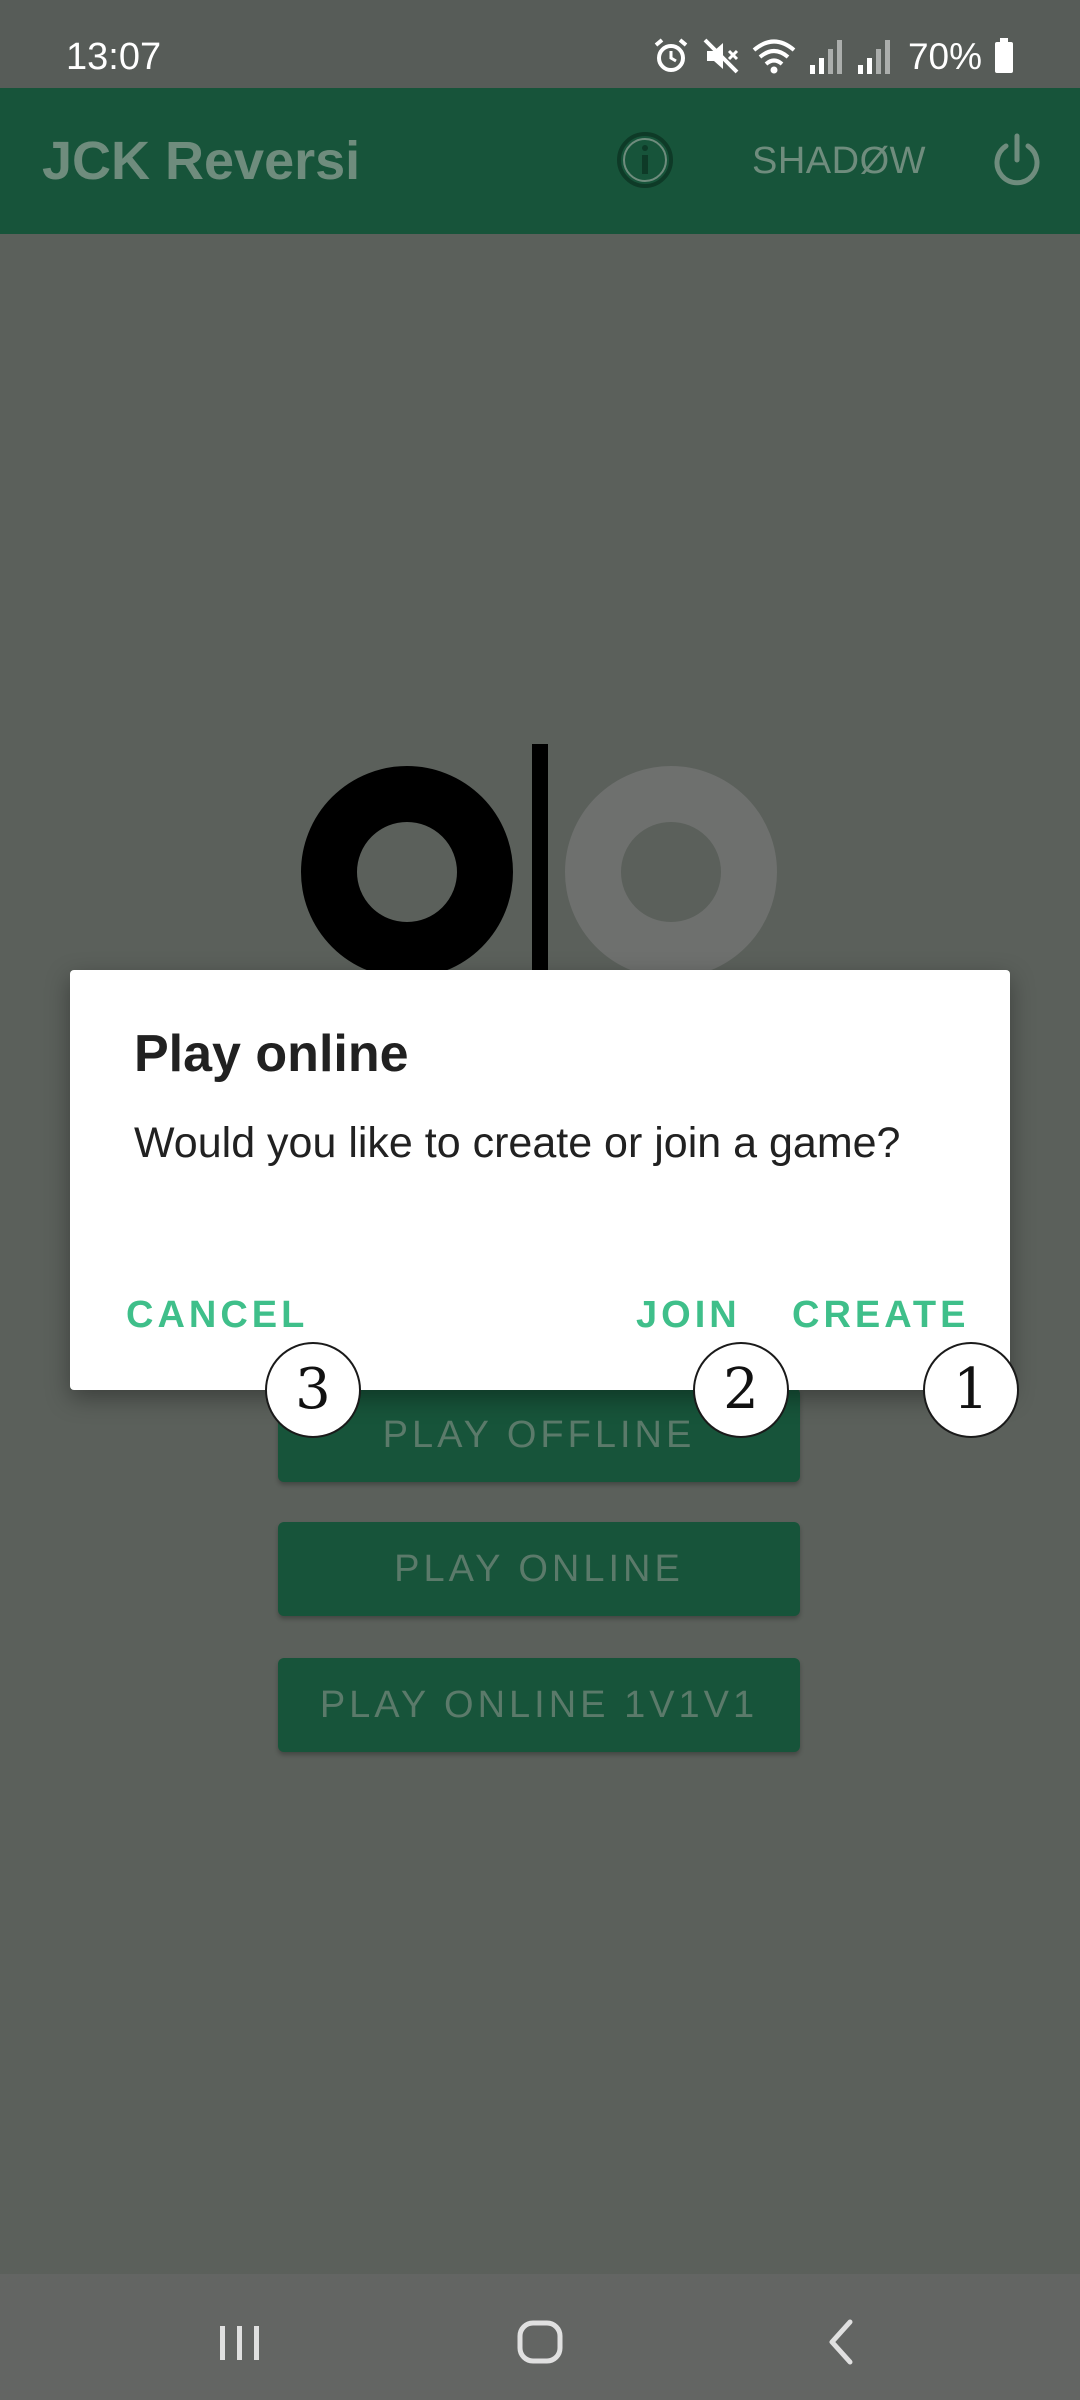  What do you see at coordinates (217, 1315) in the screenshot?
I see `cancel-button: CANCEL` at bounding box center [217, 1315].